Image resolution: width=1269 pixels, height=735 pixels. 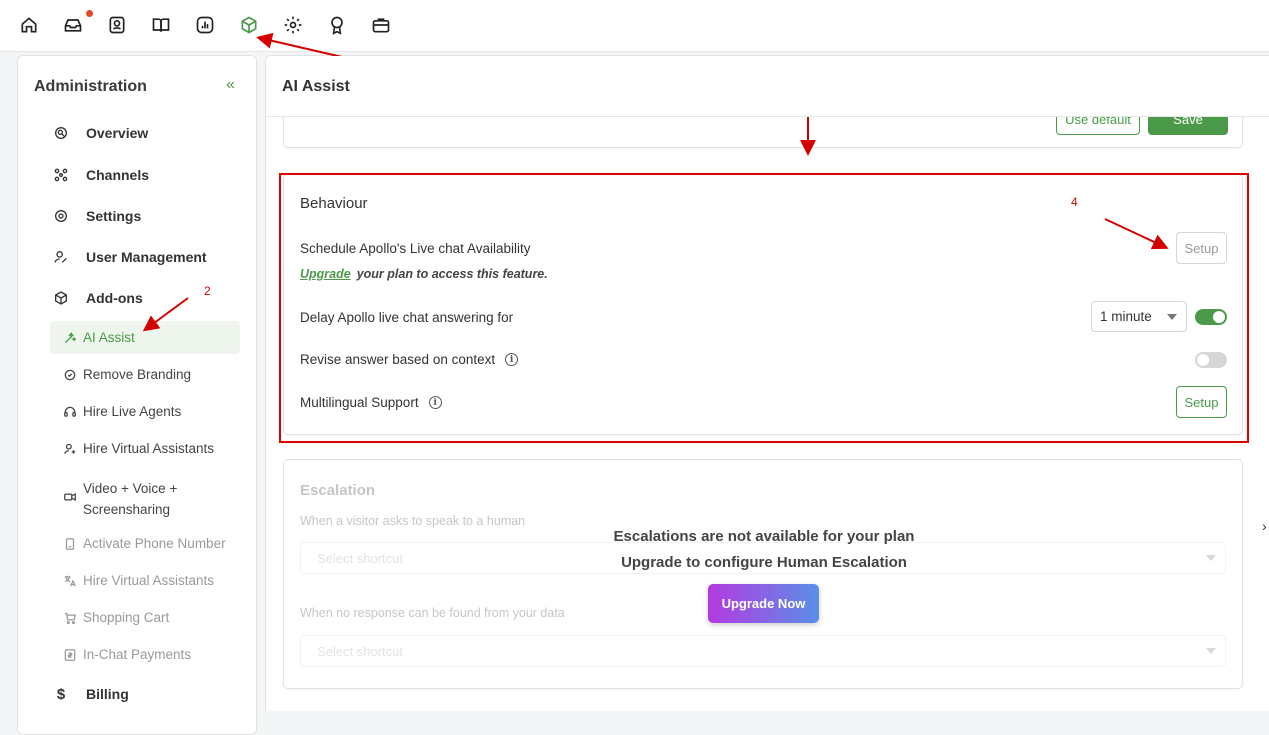 What do you see at coordinates (114, 298) in the screenshot?
I see `sidebar-item-label: Add-ons` at bounding box center [114, 298].